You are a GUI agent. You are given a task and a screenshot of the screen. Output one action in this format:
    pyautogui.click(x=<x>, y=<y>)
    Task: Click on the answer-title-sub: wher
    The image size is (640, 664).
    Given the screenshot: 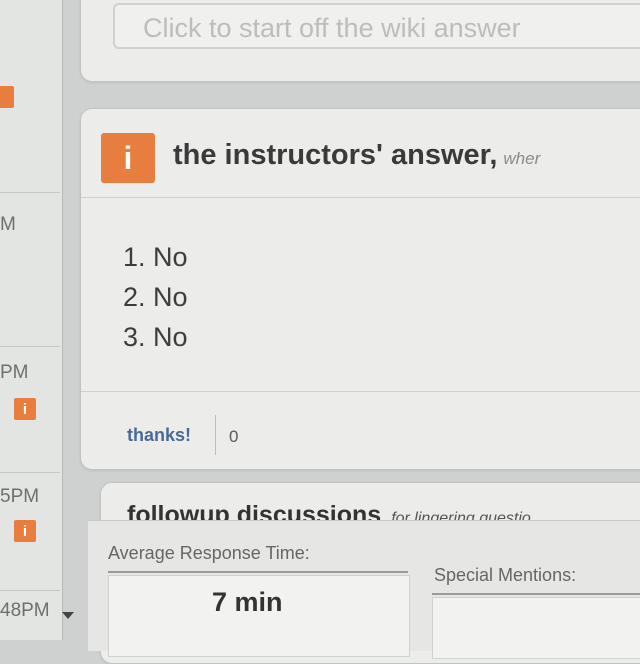 What is the action you would take?
    pyautogui.click(x=522, y=158)
    